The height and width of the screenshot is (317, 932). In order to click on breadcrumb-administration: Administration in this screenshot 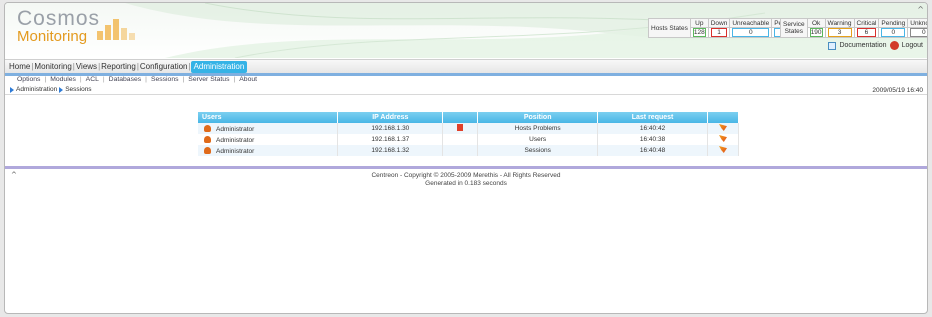, I will do `click(36, 89)`.